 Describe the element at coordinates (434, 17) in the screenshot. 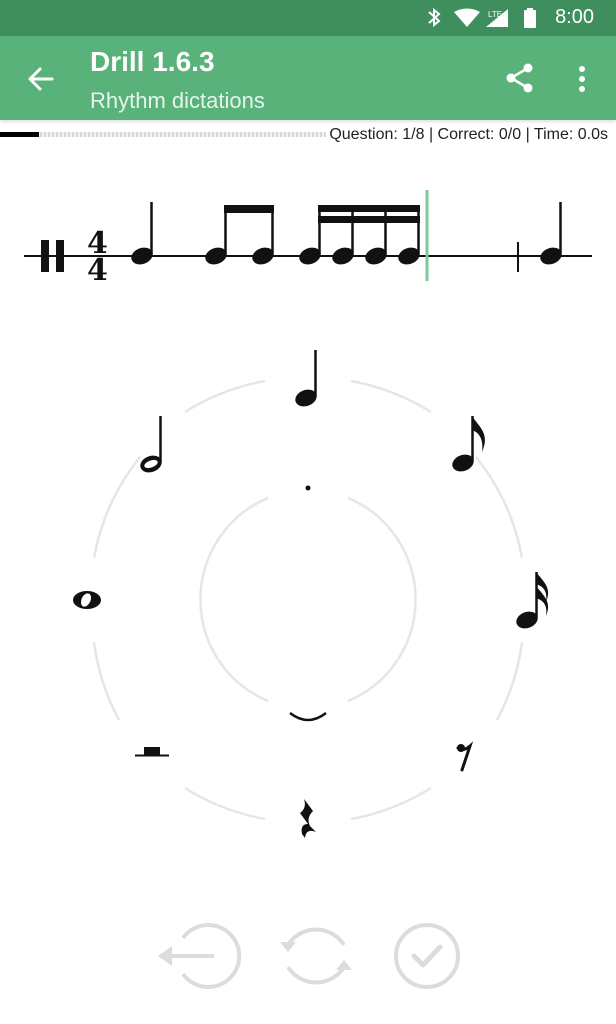

I see `bluetooth-icon` at that location.